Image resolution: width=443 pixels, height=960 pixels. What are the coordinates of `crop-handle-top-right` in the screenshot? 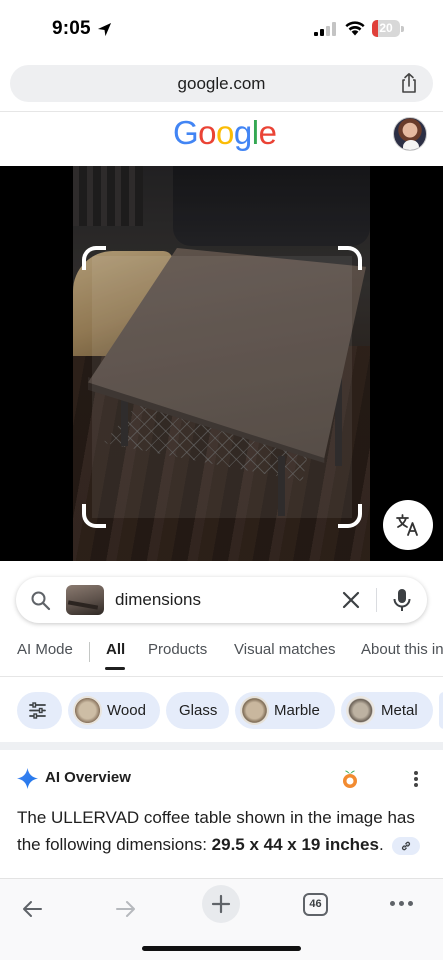 It's located at (350, 258).